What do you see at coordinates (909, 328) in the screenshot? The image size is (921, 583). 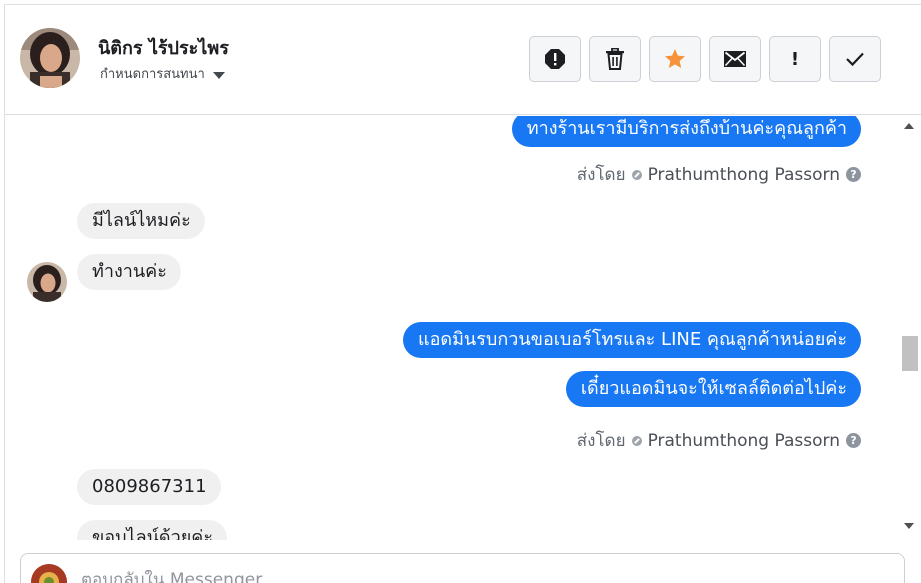 I see `thread-scrollbar` at bounding box center [909, 328].